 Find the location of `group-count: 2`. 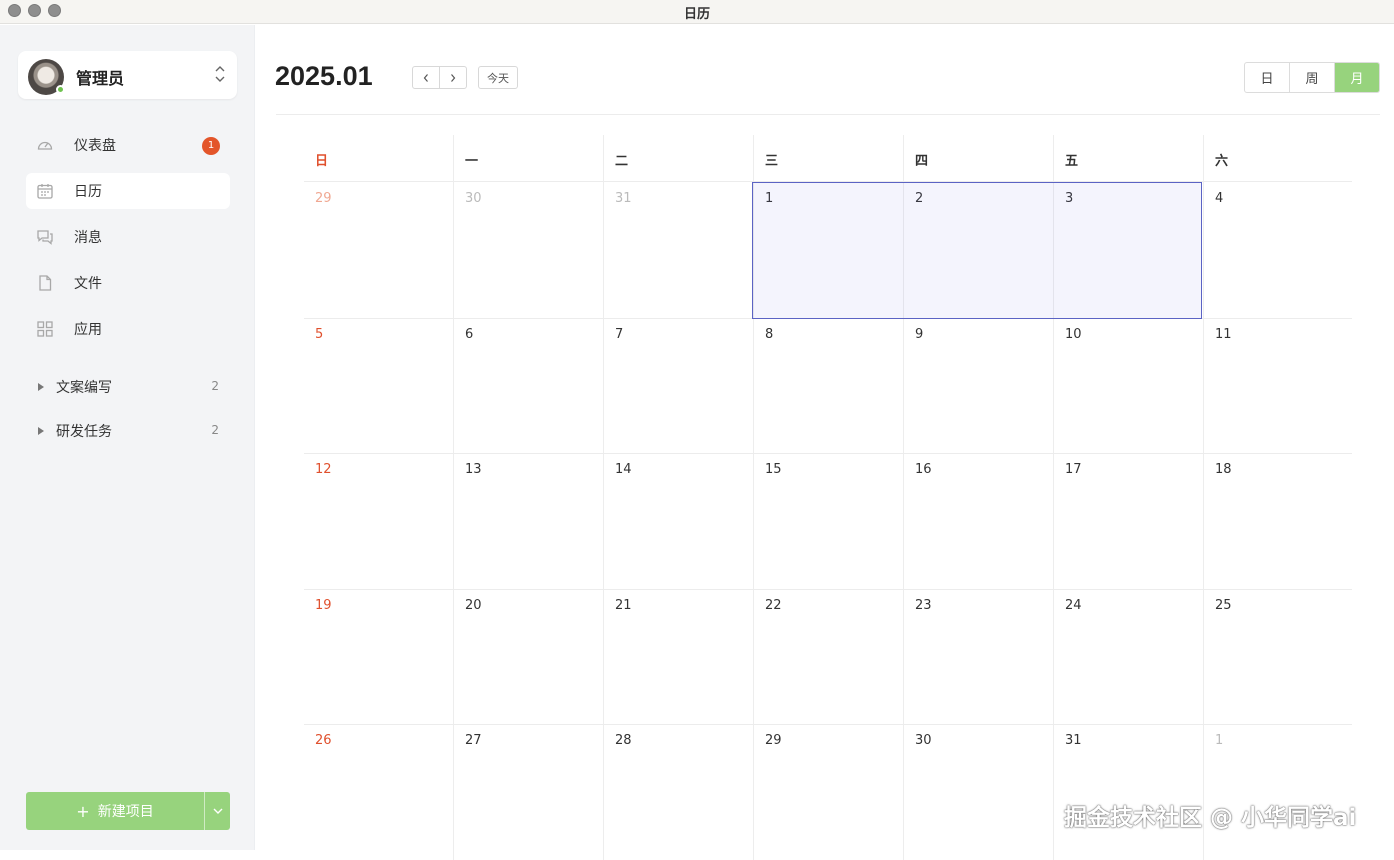

group-count: 2 is located at coordinates (215, 386).